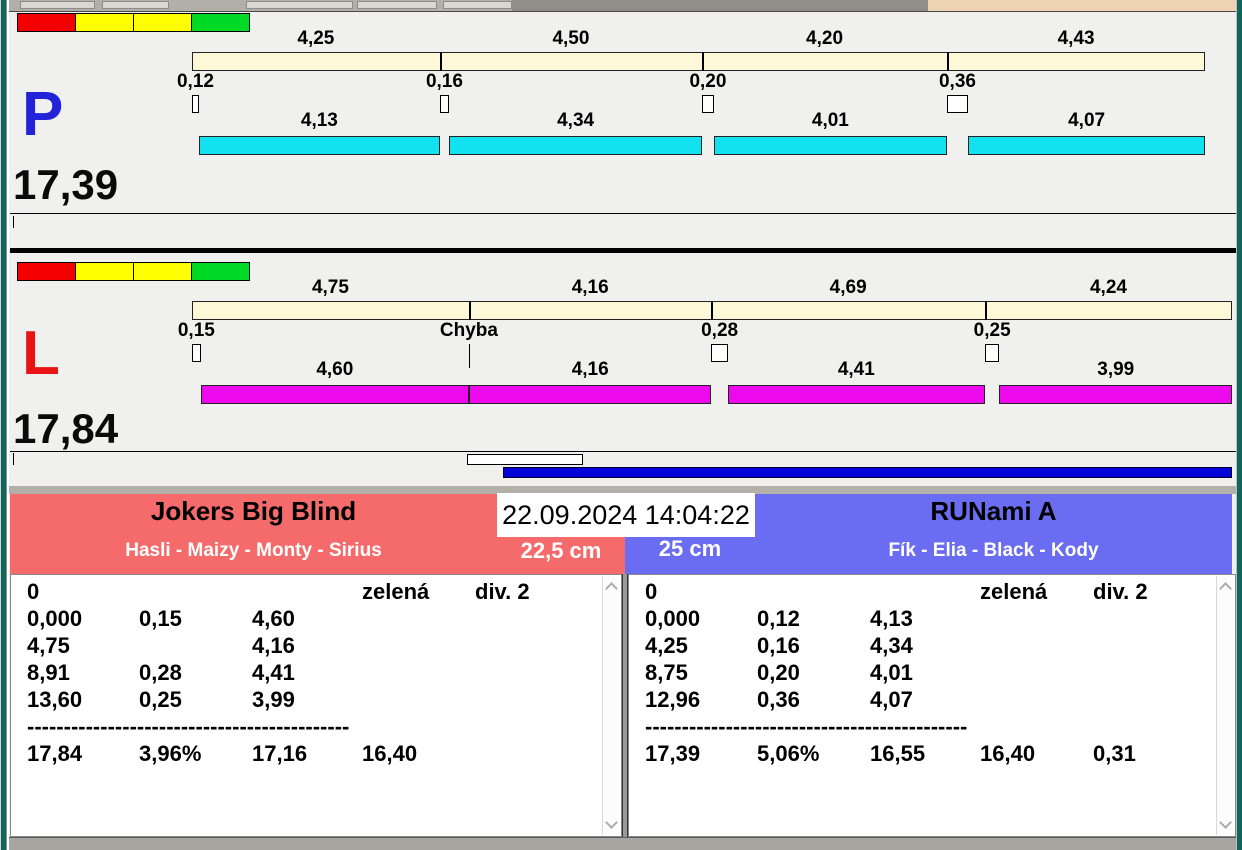 Image resolution: width=1242 pixels, height=850 pixels. I want to click on table-cell: 0,25, so click(160, 699).